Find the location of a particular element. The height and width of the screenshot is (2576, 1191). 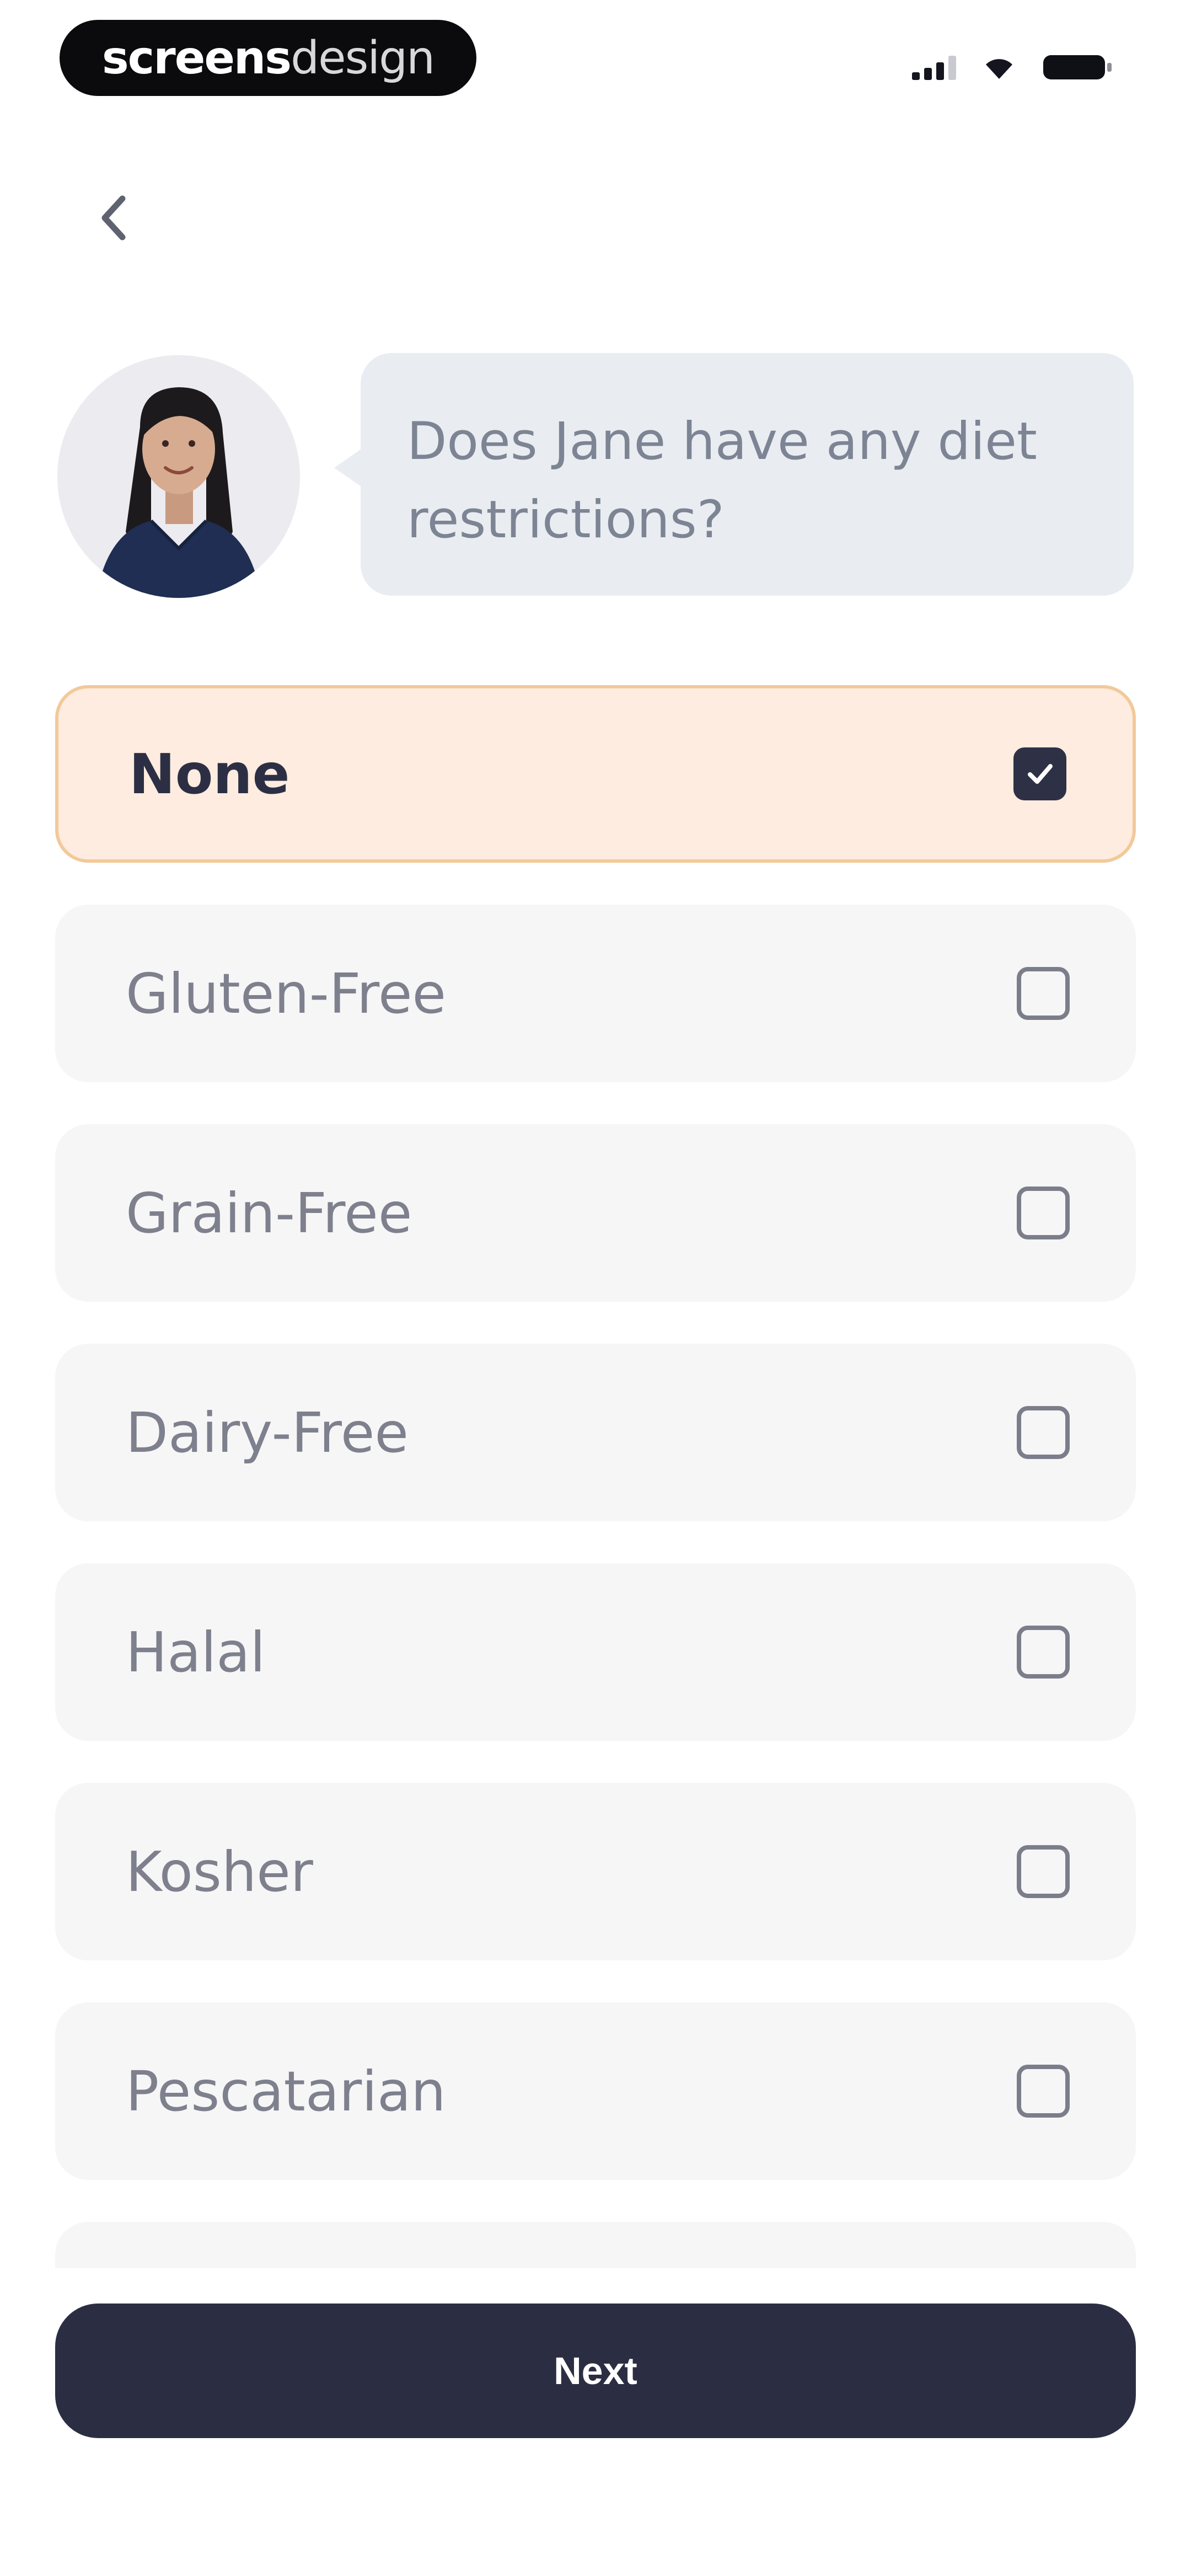

option-next-partial is located at coordinates (595, 2245).